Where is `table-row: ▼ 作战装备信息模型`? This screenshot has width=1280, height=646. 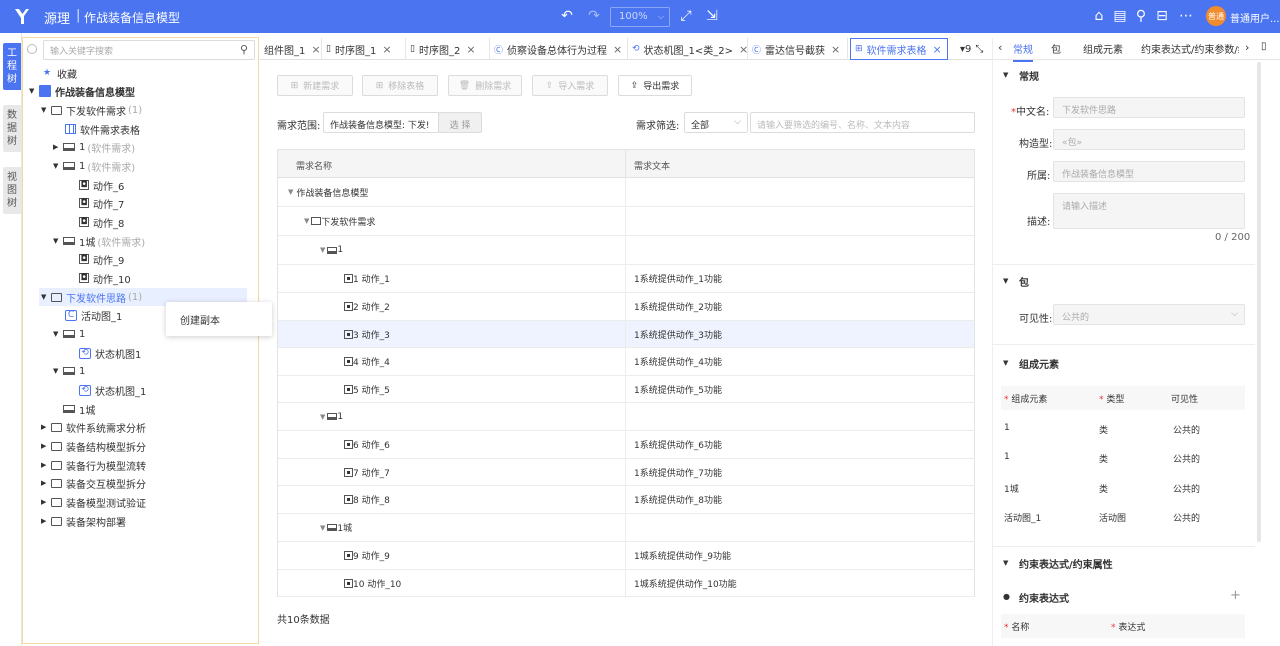 table-row: ▼ 作战装备信息模型 is located at coordinates (626, 192).